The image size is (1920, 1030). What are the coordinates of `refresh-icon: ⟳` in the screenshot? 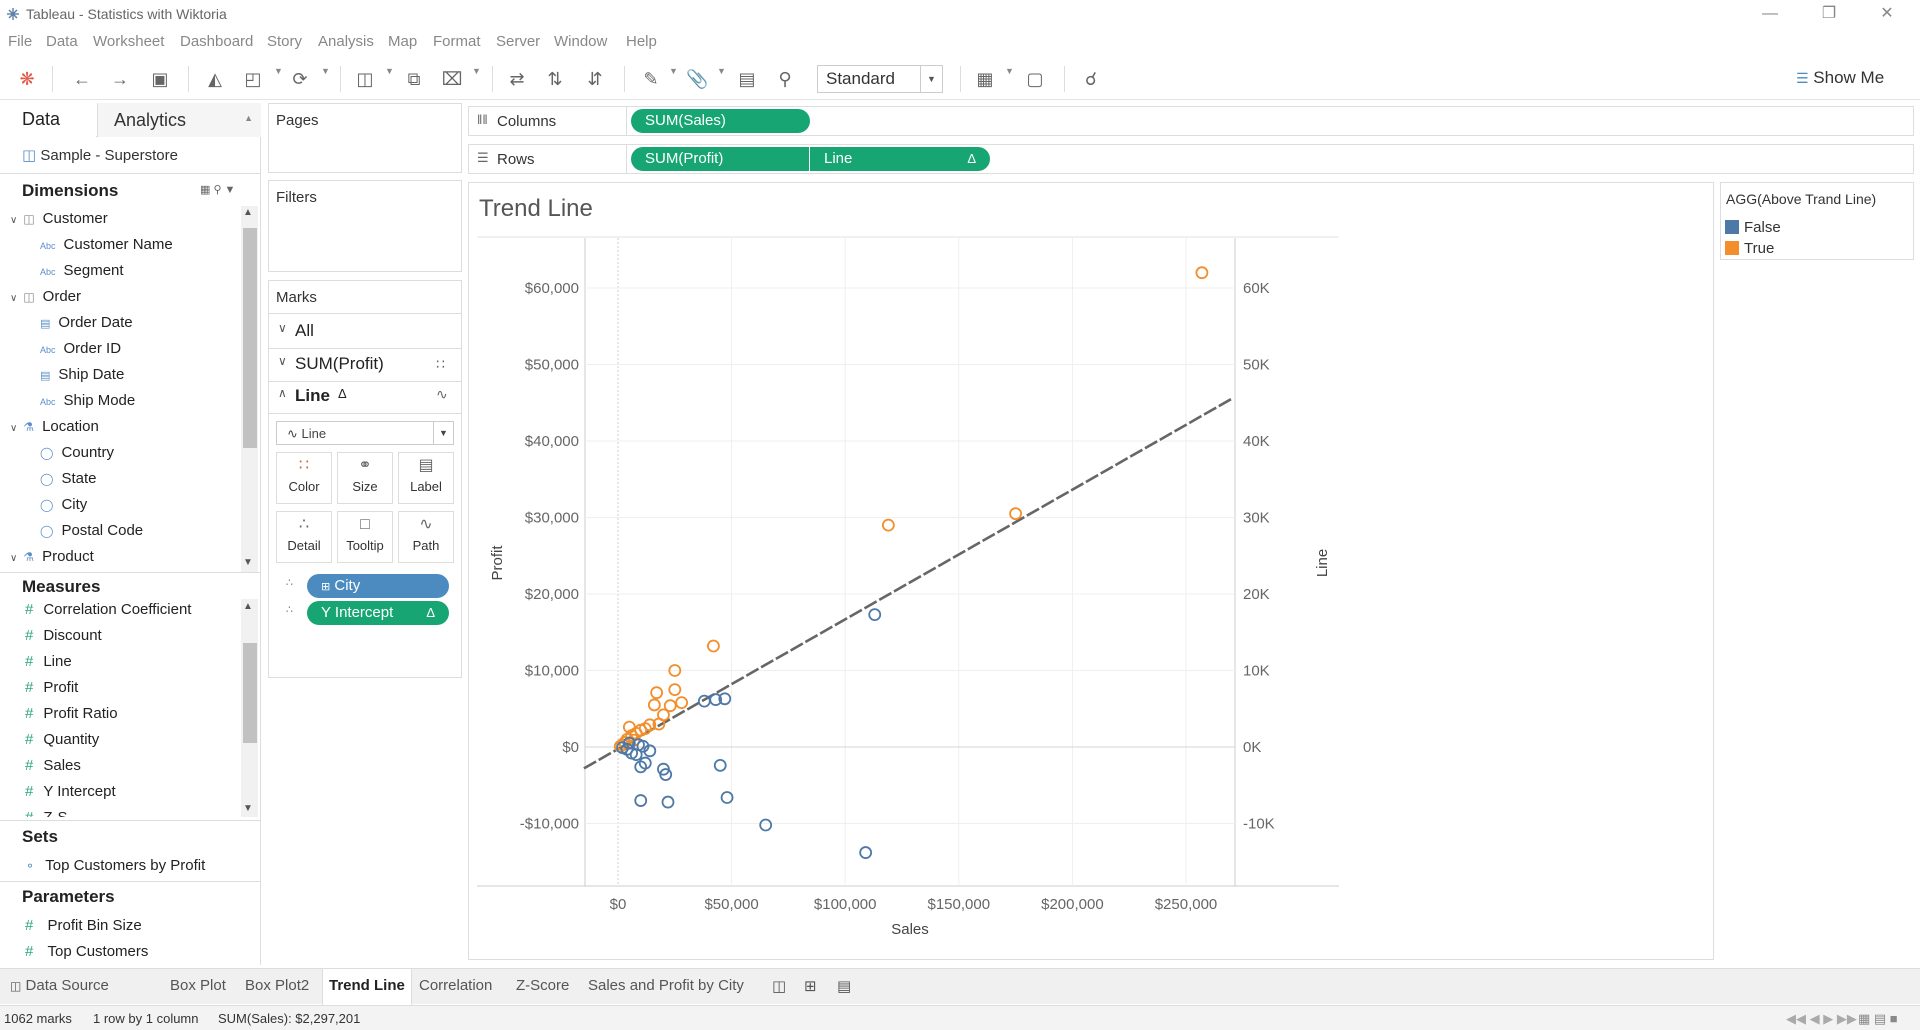 It's located at (300, 79).